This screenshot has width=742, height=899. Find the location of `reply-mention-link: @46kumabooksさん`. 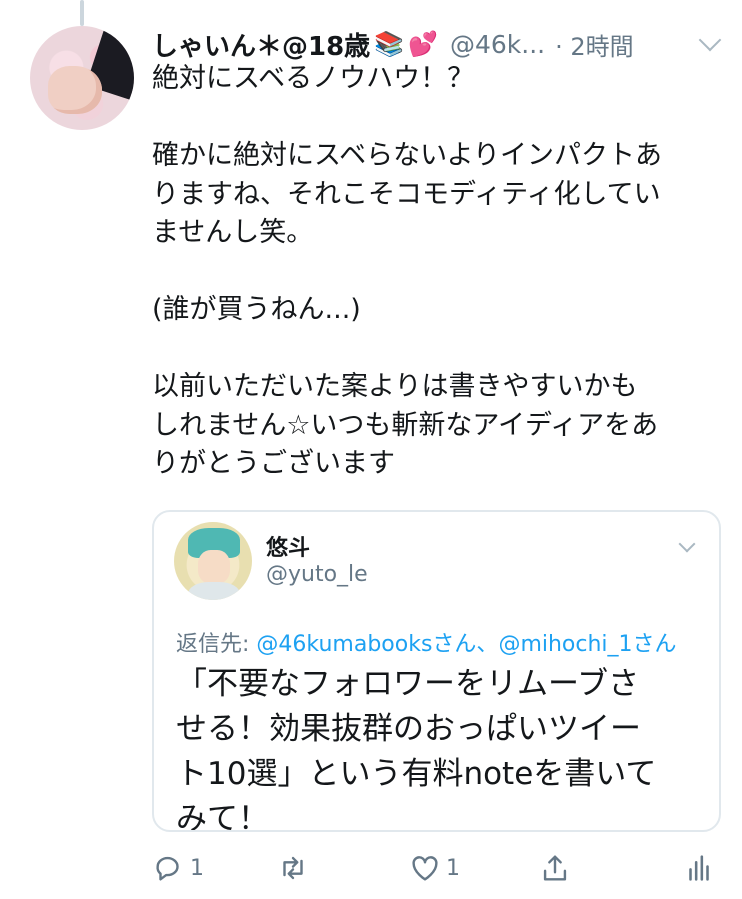

reply-mention-link: @46kumabooksさん is located at coordinates (366, 644).